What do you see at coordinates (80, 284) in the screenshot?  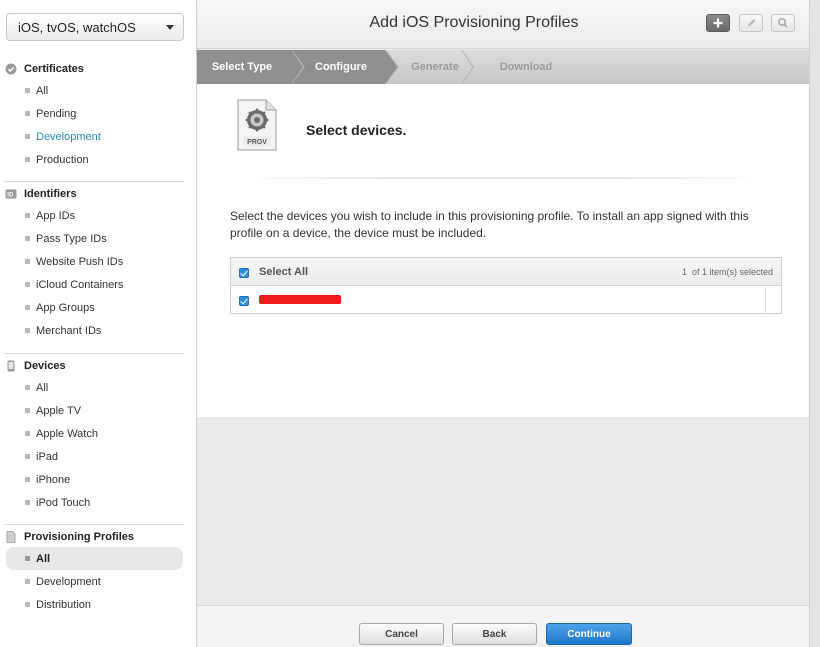 I see `sidebar-item-label: iCloud Containers` at bounding box center [80, 284].